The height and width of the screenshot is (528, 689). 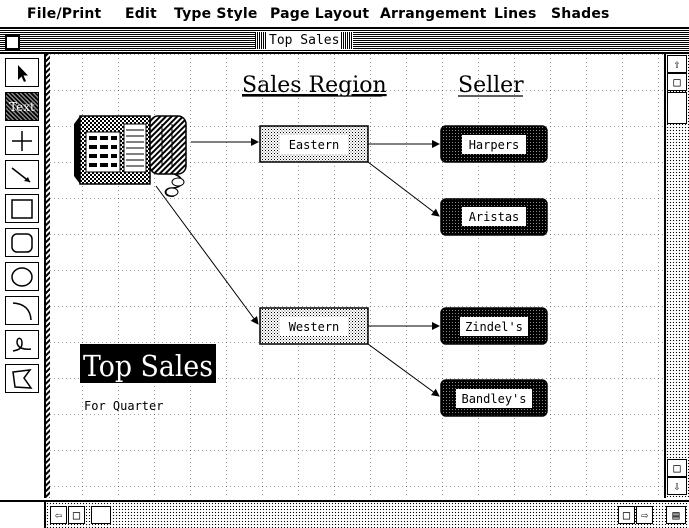 What do you see at coordinates (677, 108) in the screenshot?
I see `vertical-scroll-thumb` at bounding box center [677, 108].